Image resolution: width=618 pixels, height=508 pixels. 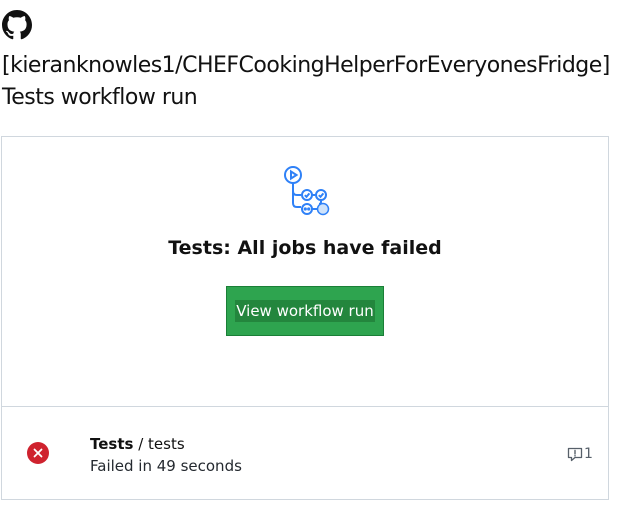 I want to click on github-logo-icon, so click(x=17, y=25).